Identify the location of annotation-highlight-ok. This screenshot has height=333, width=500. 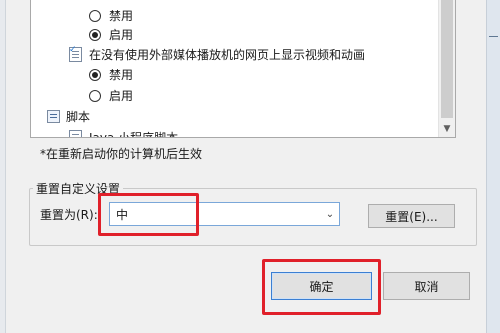
(321, 287).